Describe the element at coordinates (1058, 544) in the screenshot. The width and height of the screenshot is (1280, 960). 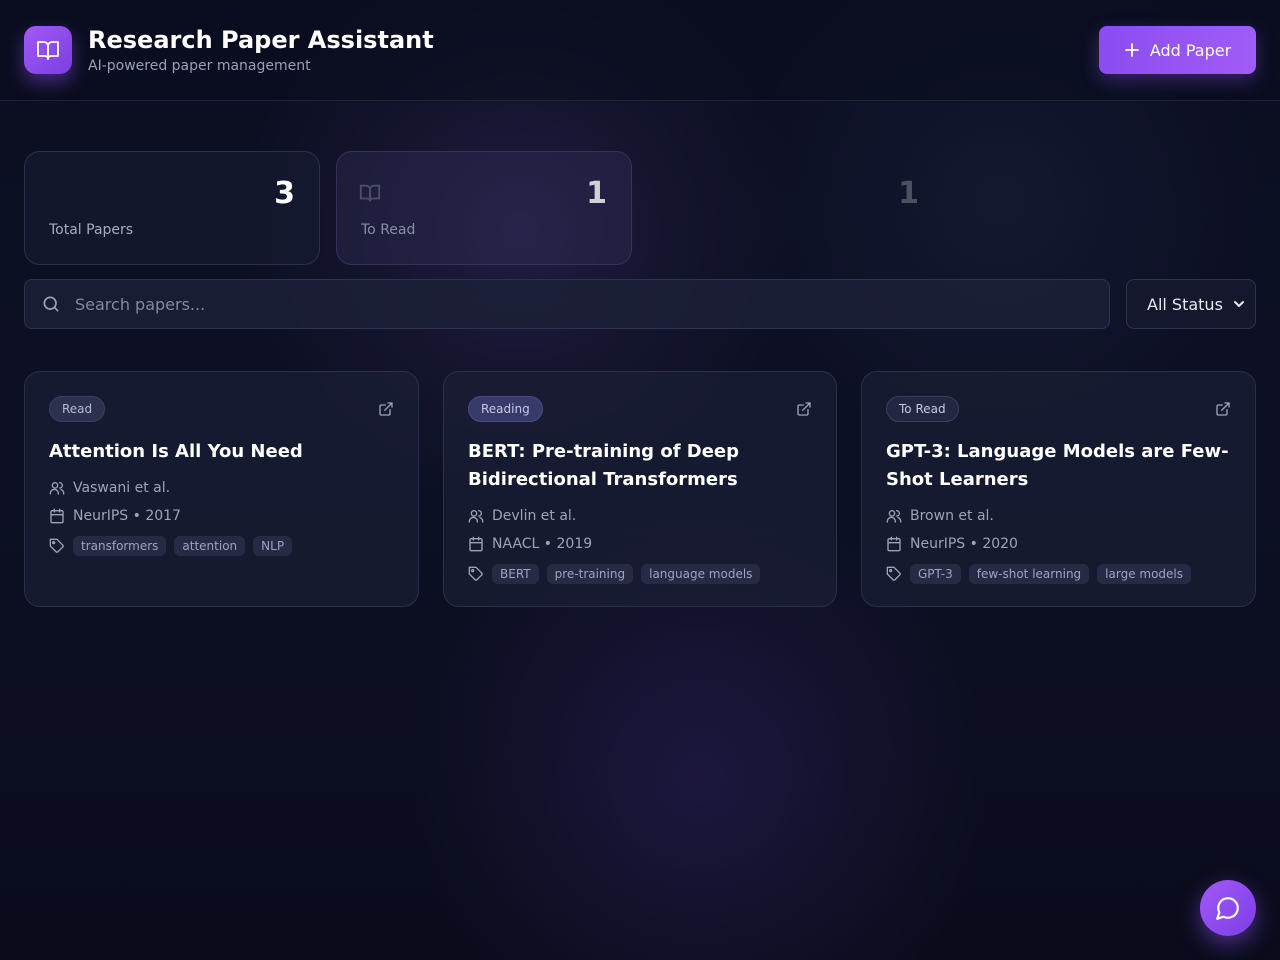
I see `paper-venue: NeurIPS • 2020` at that location.